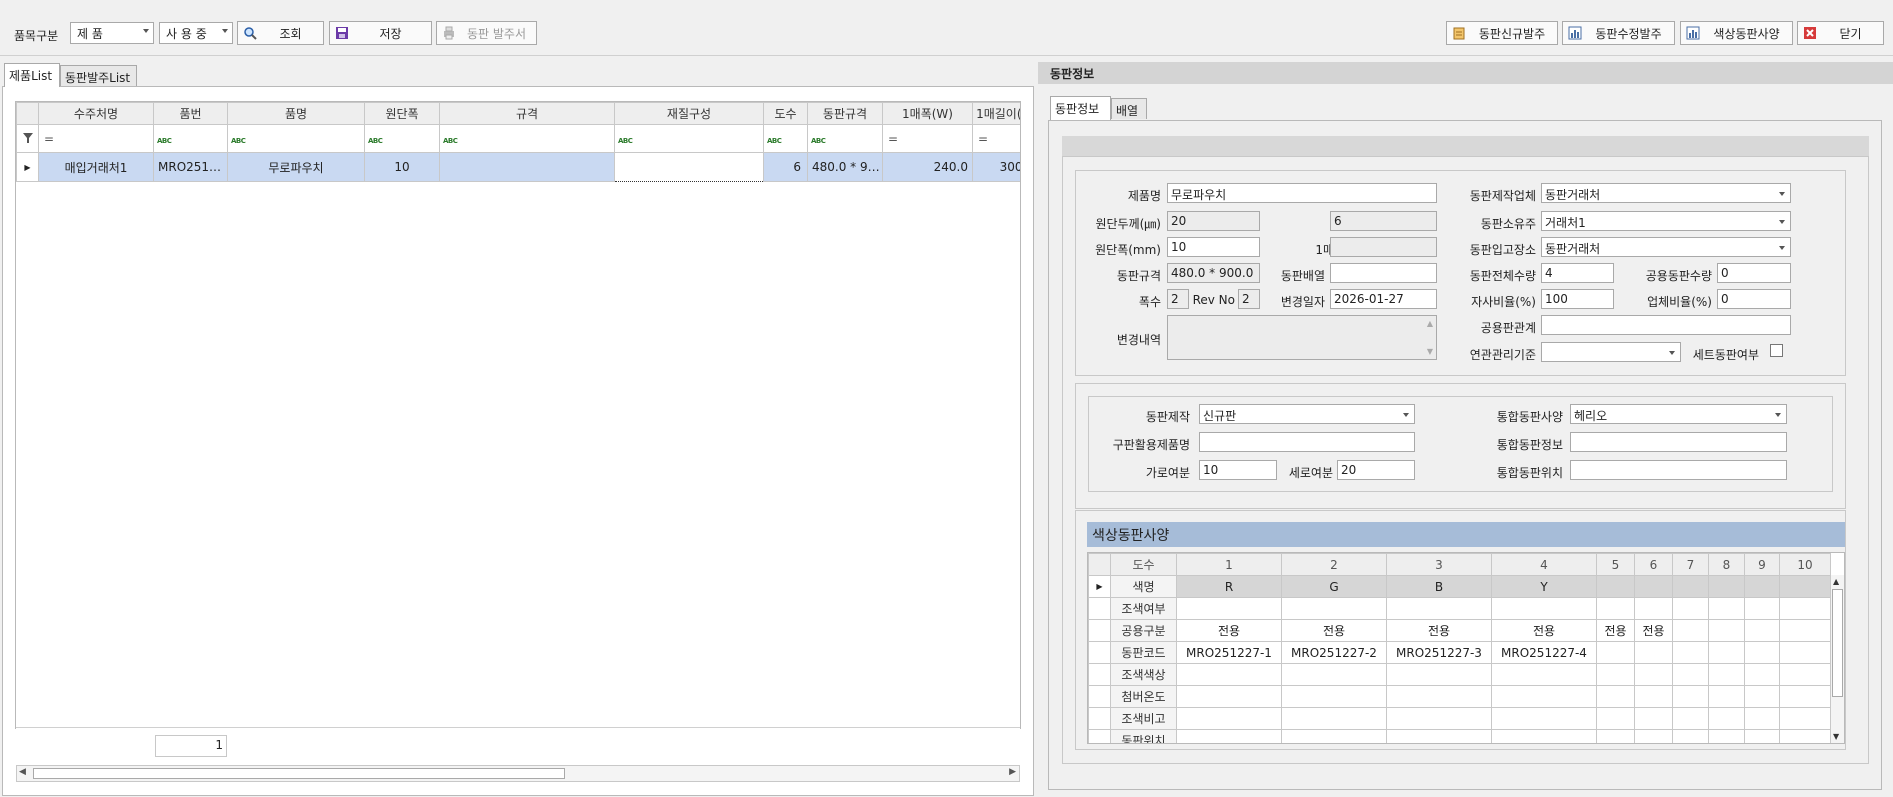  What do you see at coordinates (1678, 414) in the screenshot?
I see `int-spec-select: 헤리오` at bounding box center [1678, 414].